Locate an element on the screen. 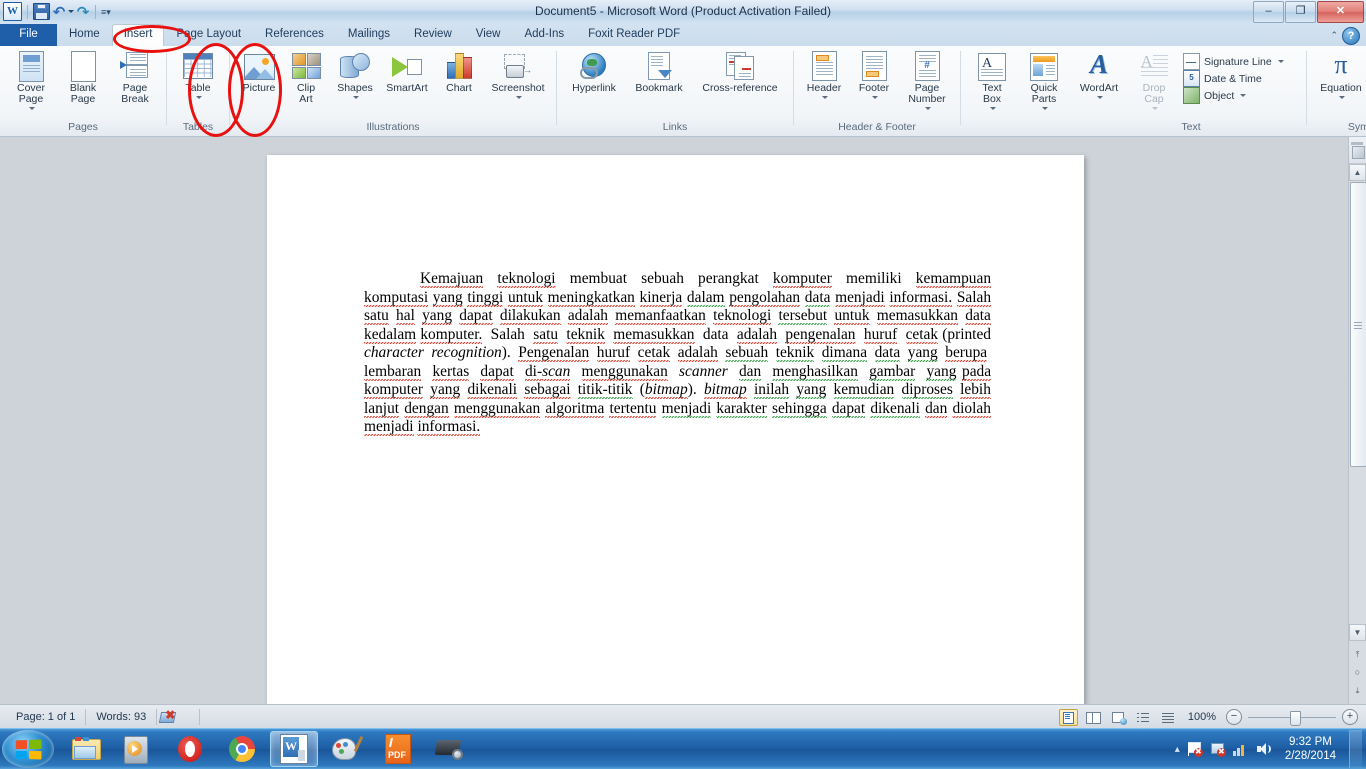  word-count-indicator: Words: 93 is located at coordinates (122, 717).